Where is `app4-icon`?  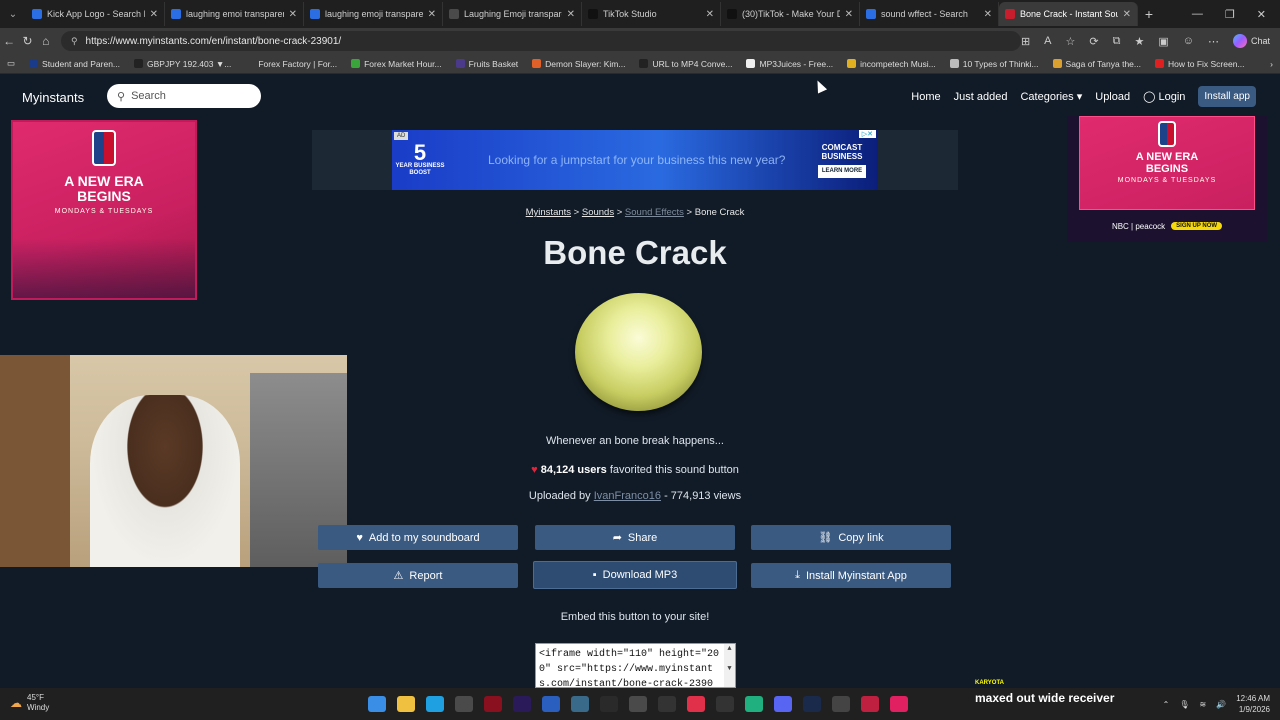 app4-icon is located at coordinates (638, 704).